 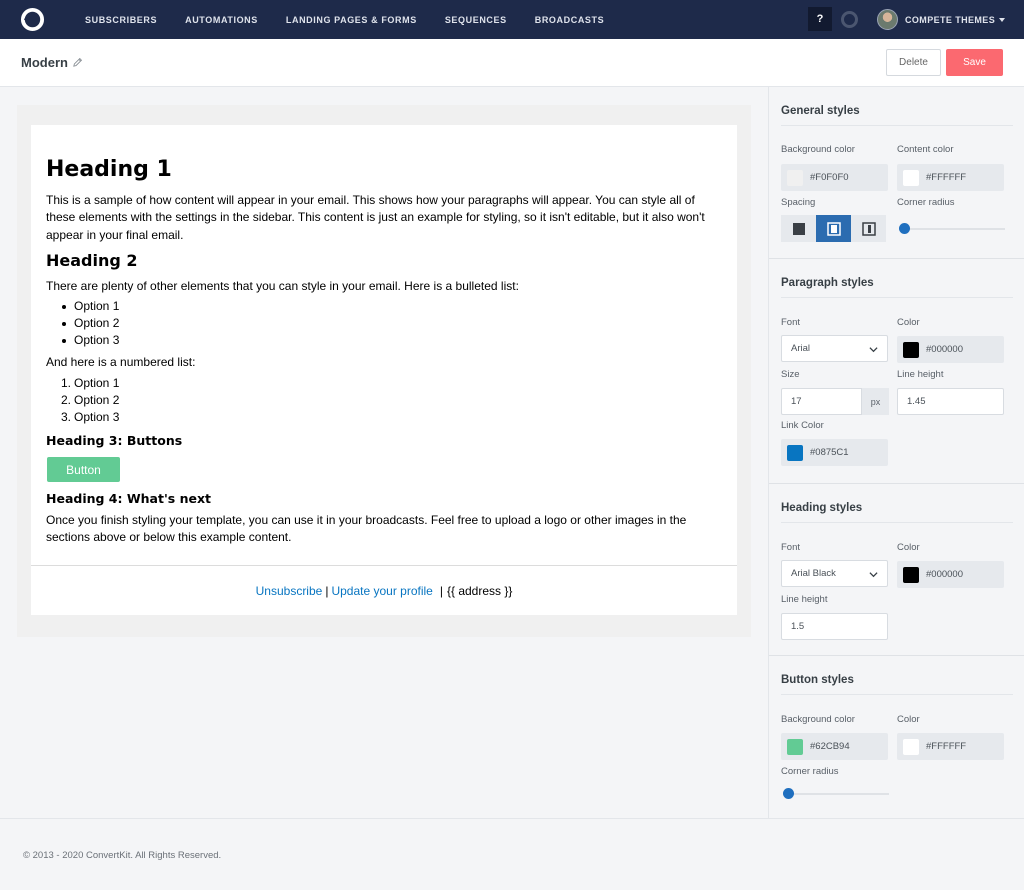 I want to click on nav-sequences: SEQUENCES, so click(x=476, y=20).